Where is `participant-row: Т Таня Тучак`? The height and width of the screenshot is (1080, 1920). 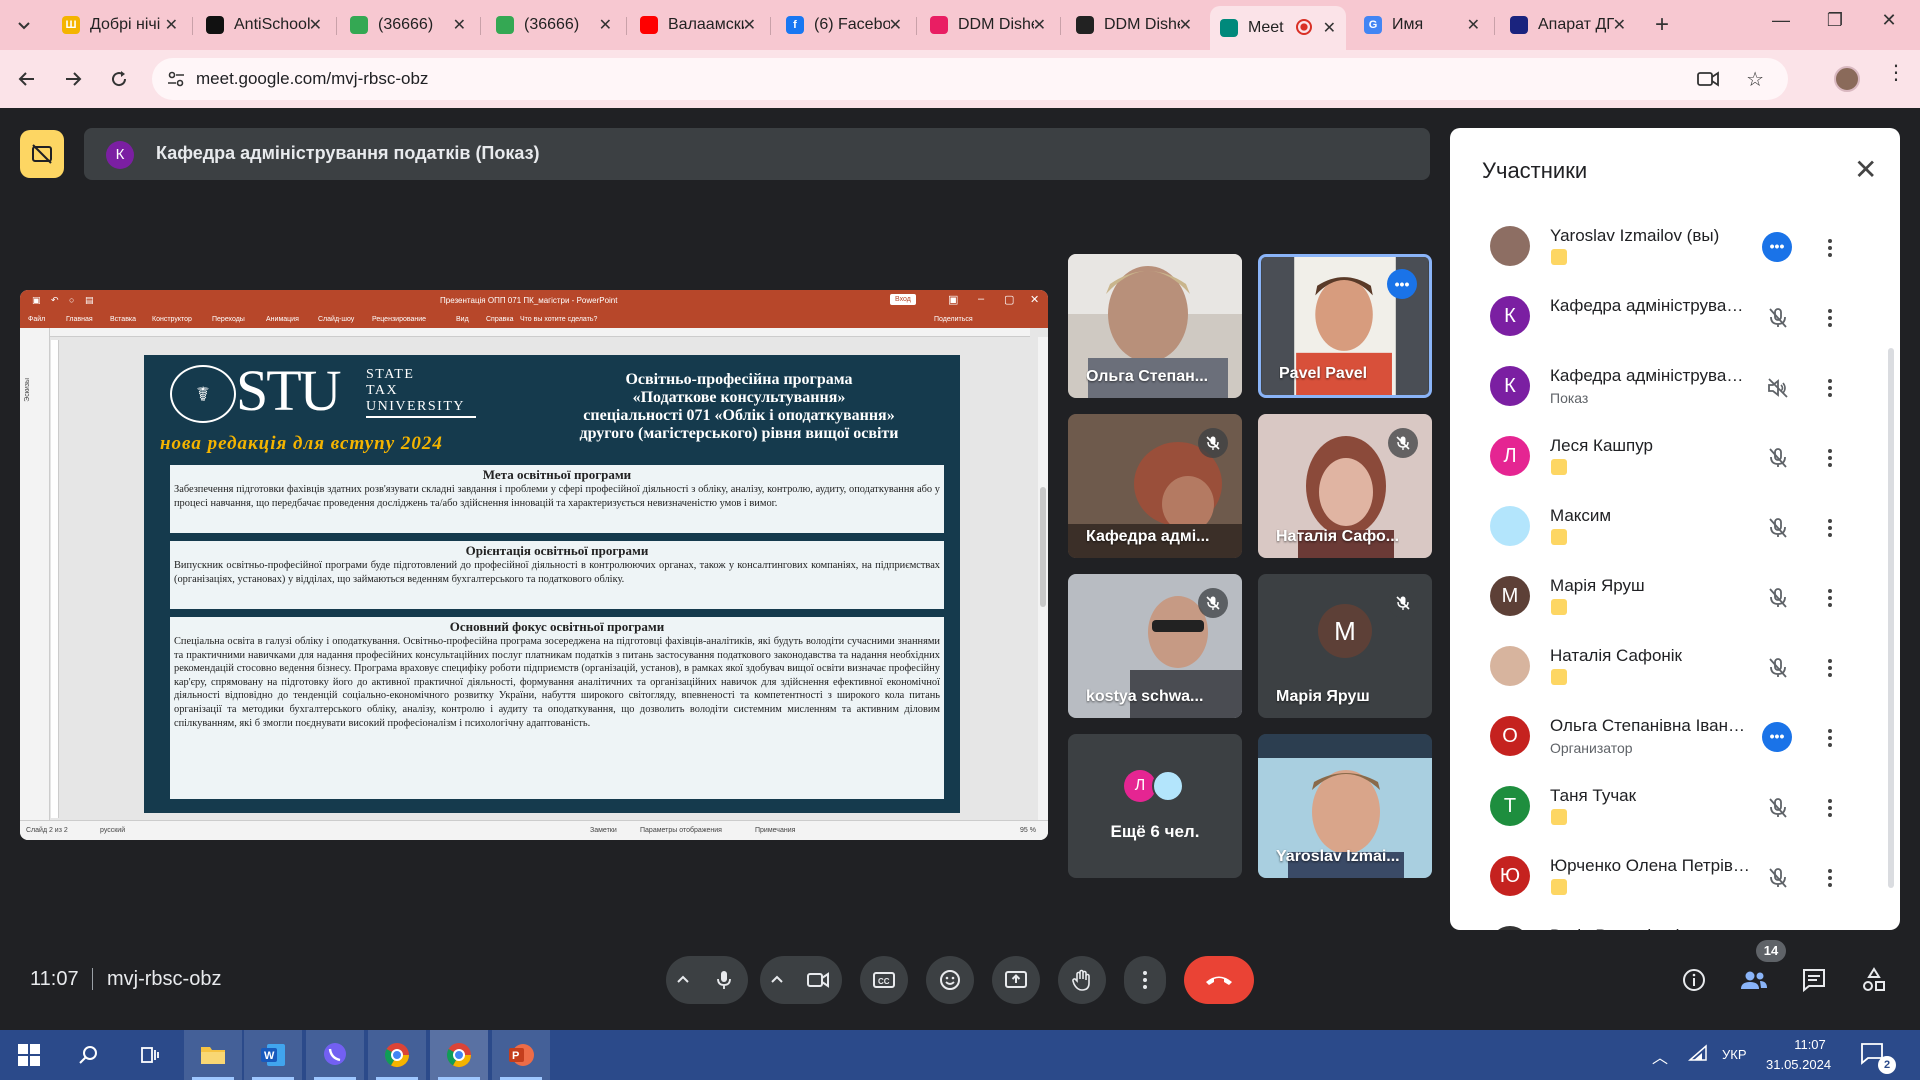 participant-row: Т Таня Тучак is located at coordinates (1668, 809).